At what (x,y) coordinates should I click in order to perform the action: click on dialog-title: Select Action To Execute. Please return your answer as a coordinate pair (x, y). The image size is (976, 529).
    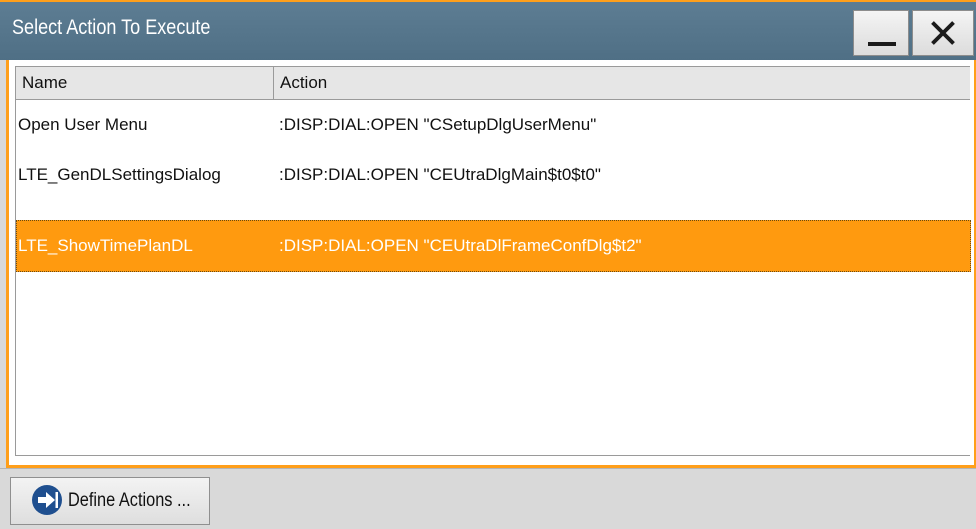
    Looking at the image, I should click on (111, 27).